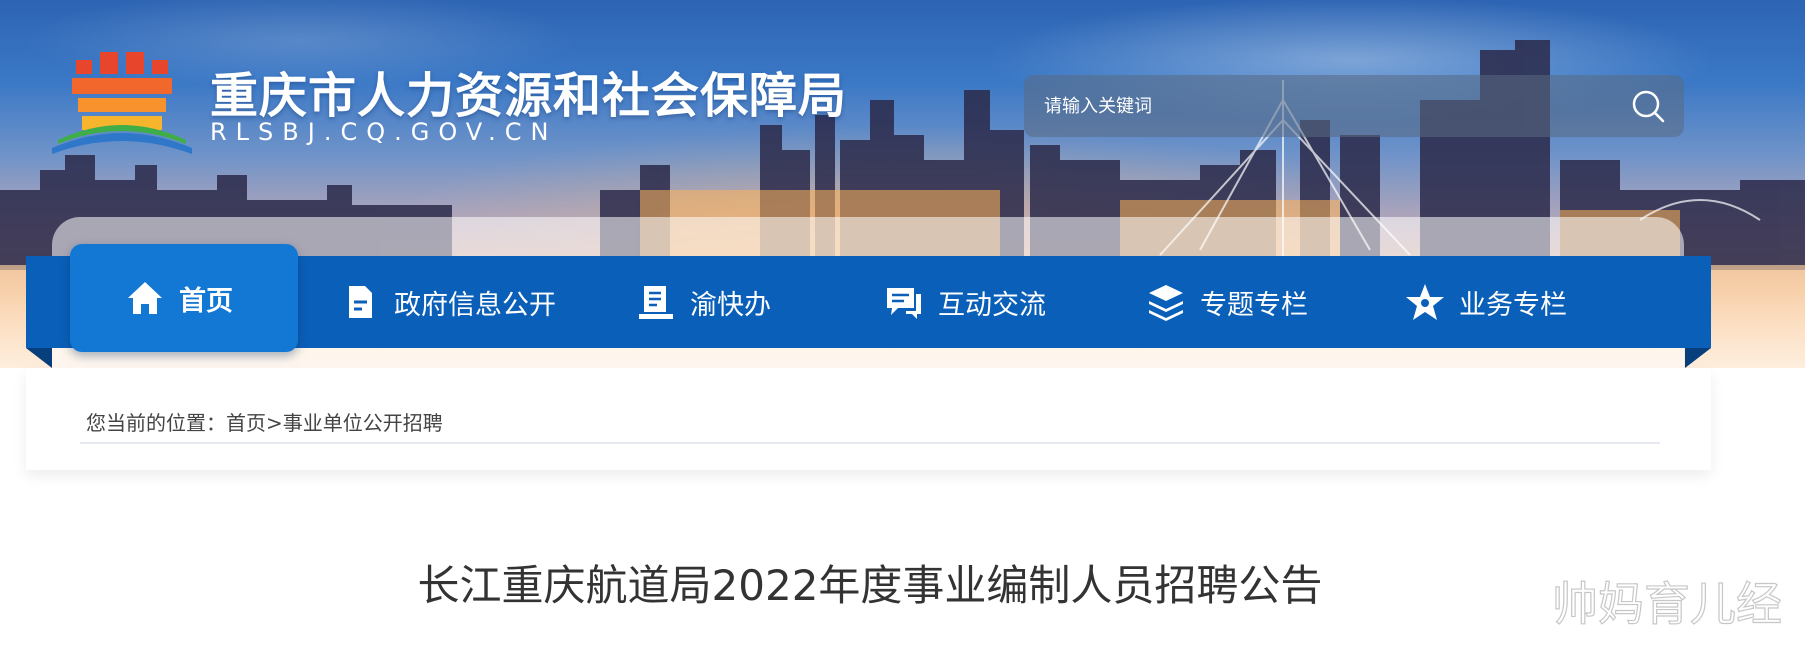 Image resolution: width=1805 pixels, height=650 pixels. I want to click on breadcrumb-home-link: 首页, so click(246, 423).